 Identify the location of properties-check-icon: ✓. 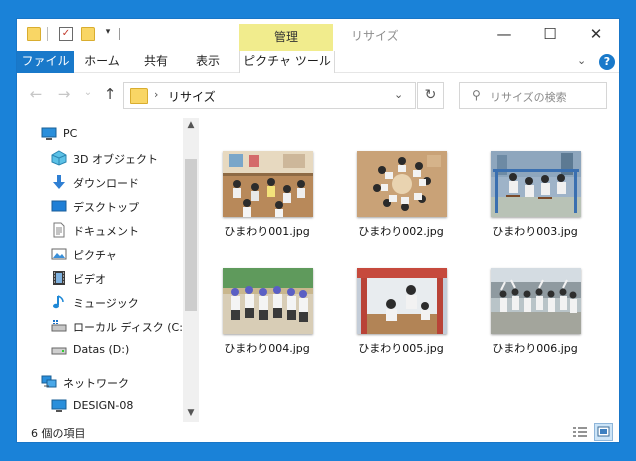
(66, 34).